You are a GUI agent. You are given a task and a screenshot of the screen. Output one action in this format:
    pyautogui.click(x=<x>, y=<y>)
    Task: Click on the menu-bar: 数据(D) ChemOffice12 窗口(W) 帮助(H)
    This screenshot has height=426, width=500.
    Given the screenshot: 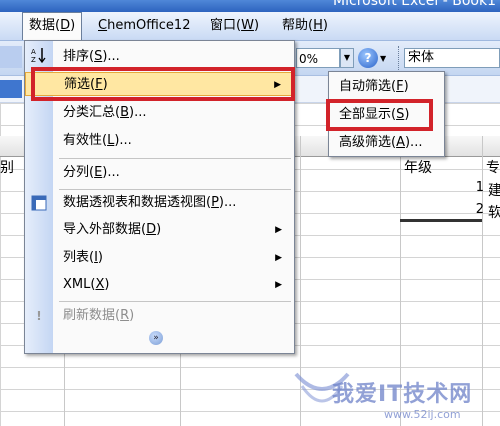 What is the action you would take?
    pyautogui.click(x=250, y=26)
    